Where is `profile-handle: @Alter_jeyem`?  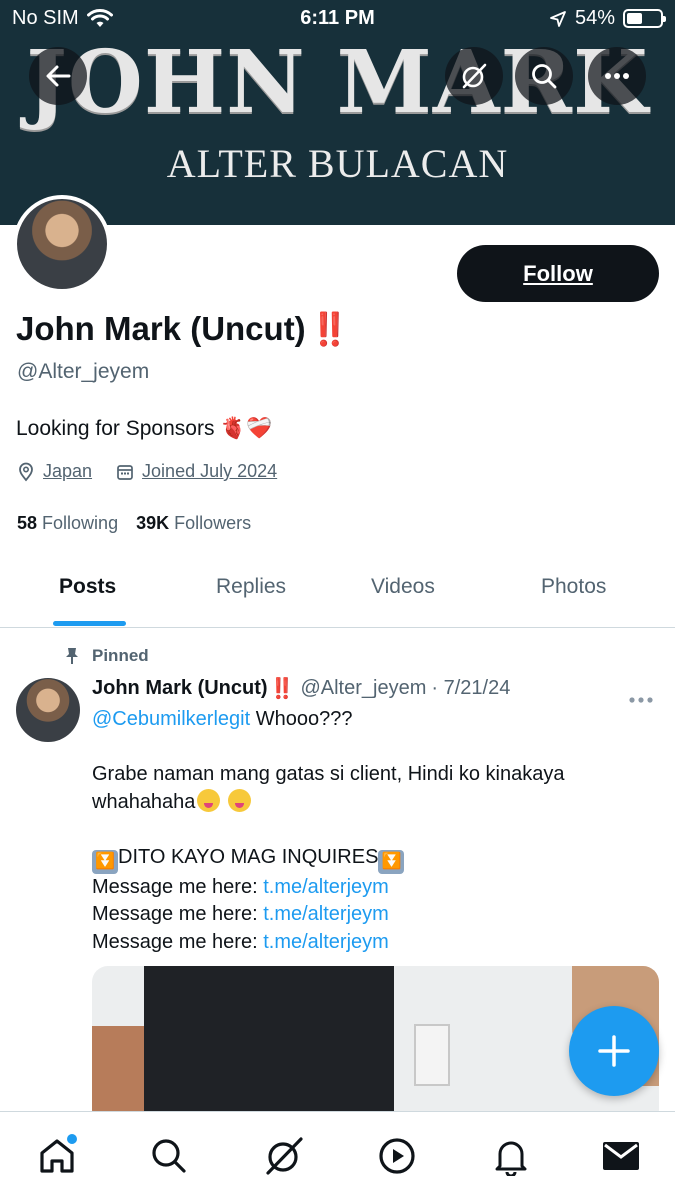 profile-handle: @Alter_jeyem is located at coordinates (83, 371).